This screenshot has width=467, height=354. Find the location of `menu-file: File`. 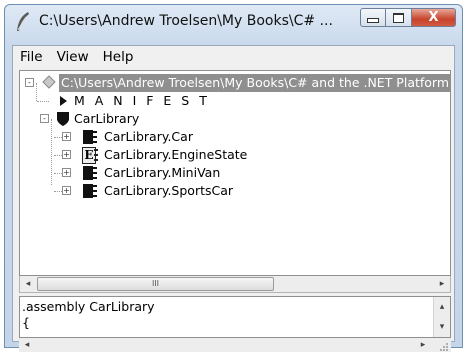

menu-file: File is located at coordinates (31, 57).